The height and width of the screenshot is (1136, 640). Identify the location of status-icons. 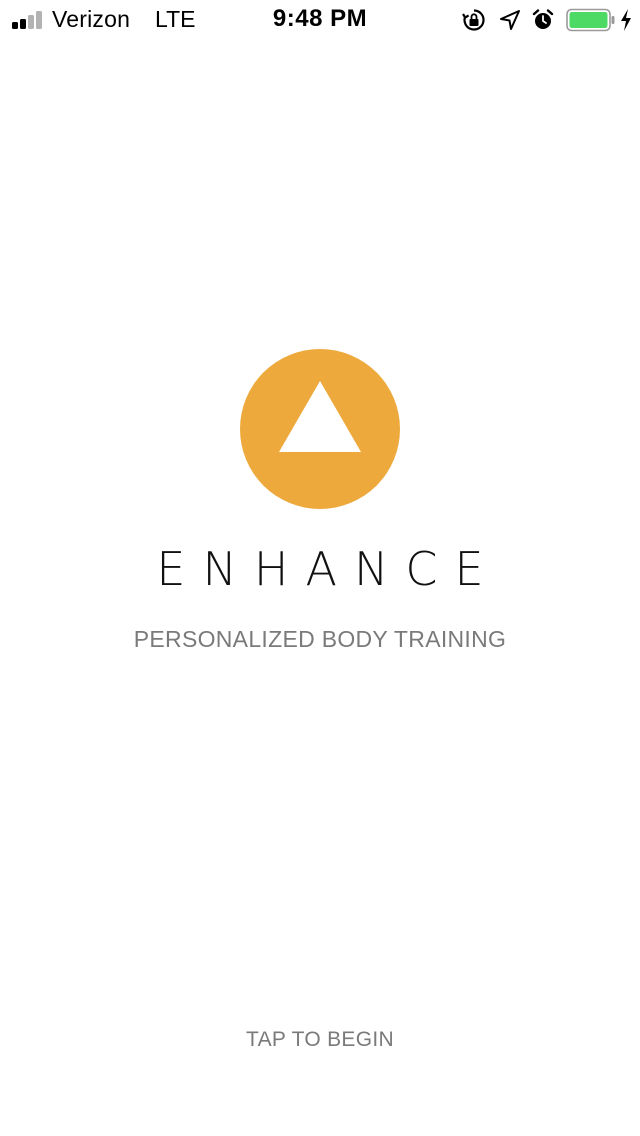
(547, 20).